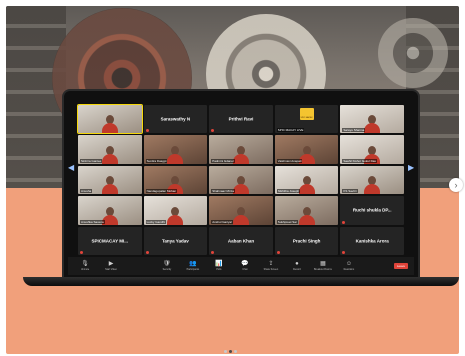  Describe the element at coordinates (400, 266) in the screenshot. I see `leave-meeting-button: Leave` at that location.